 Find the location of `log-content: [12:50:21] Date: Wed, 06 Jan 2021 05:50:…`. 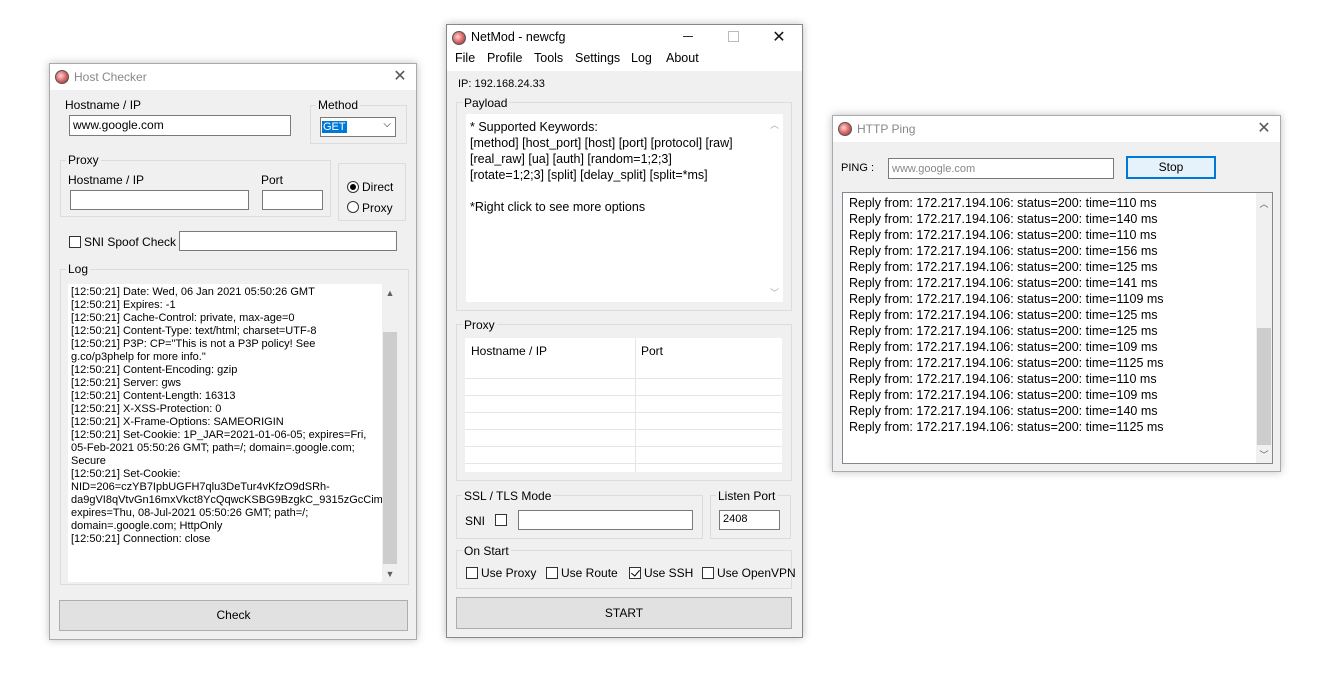

log-content: [12:50:21] Date: Wed, 06 Jan 2021 05:50:… is located at coordinates (234, 416).